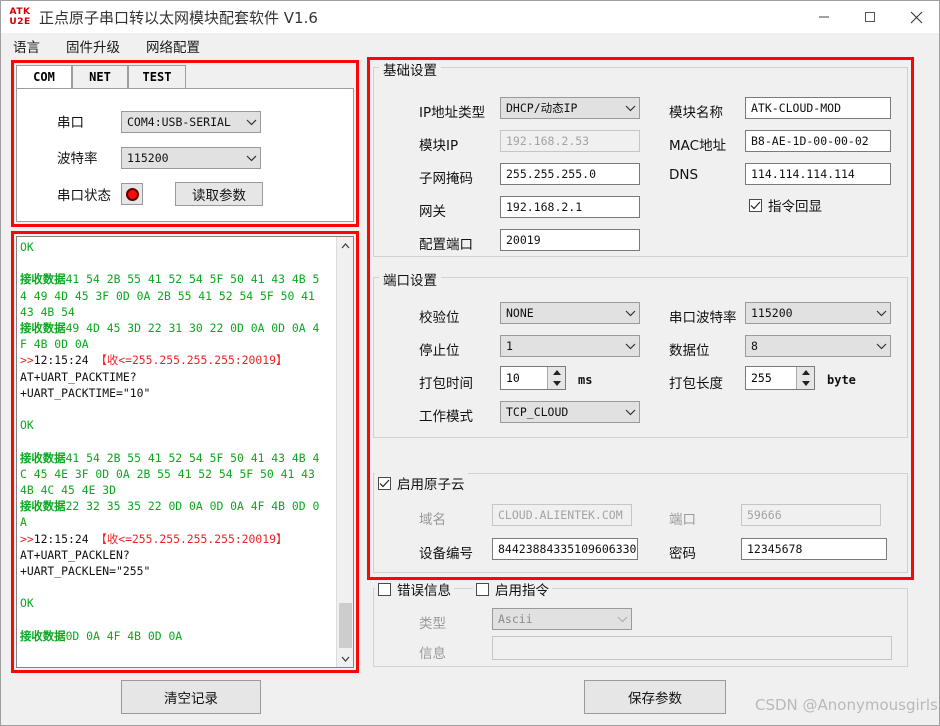  Describe the element at coordinates (410, 279) in the screenshot. I see `port-settings-title: 端口设置` at that location.